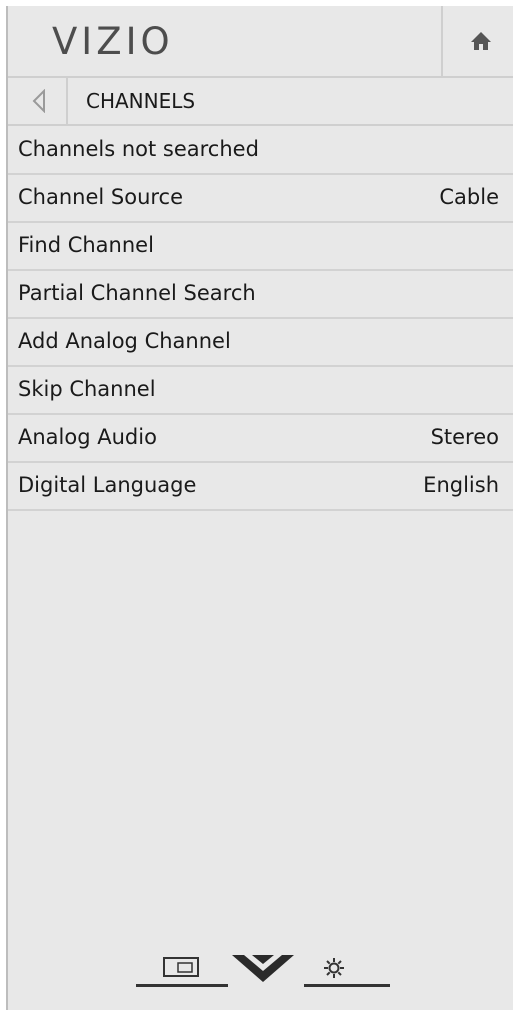 The width and height of the screenshot is (513, 1010). I want to click on menu-item-skip-channel: Skip Channel, so click(260, 391).